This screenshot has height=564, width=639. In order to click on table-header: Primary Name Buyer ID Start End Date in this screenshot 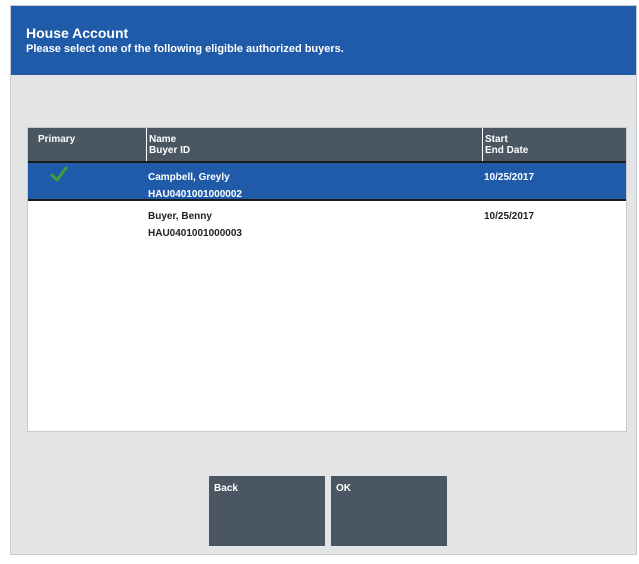, I will do `click(327, 144)`.